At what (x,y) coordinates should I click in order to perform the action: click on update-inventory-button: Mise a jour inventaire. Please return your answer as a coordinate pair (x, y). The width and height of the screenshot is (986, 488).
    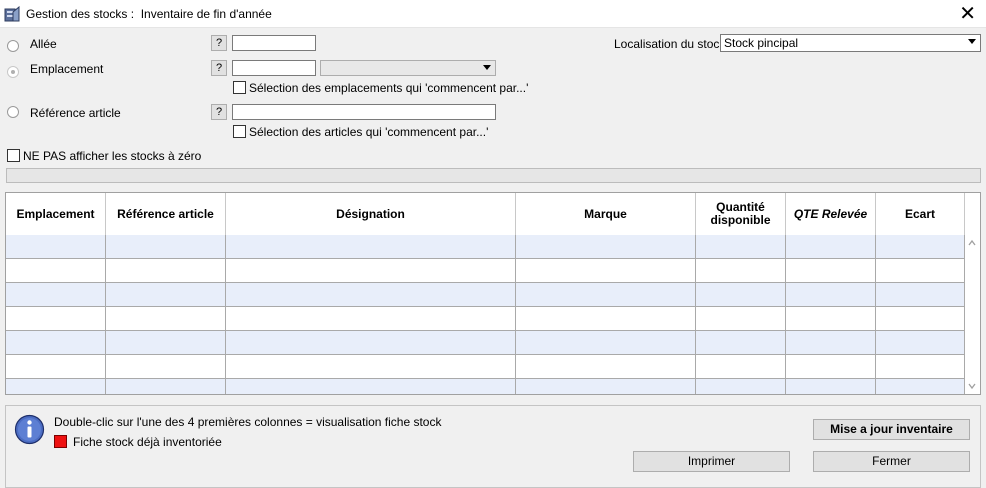
    Looking at the image, I should click on (891, 429).